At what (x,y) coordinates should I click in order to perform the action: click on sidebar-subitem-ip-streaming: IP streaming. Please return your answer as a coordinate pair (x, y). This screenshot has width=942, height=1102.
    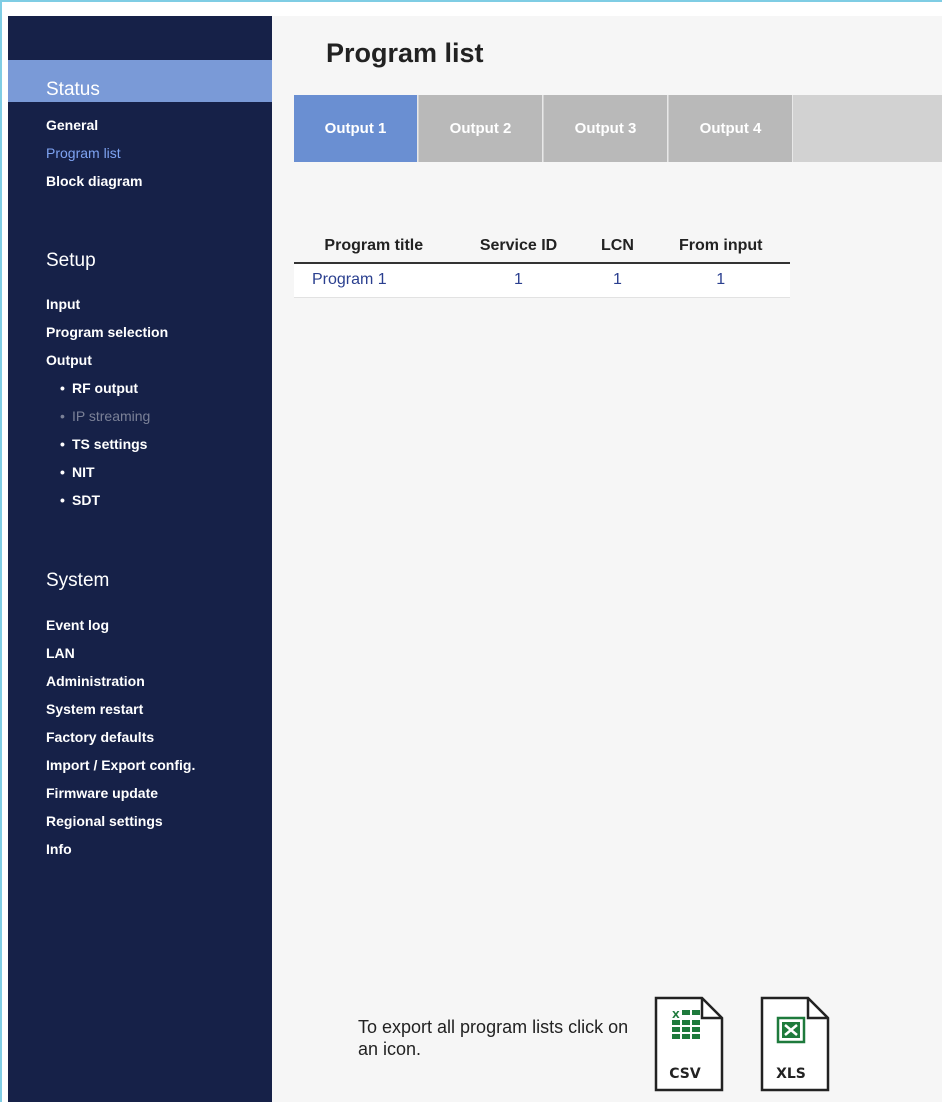
    Looking at the image, I should click on (105, 416).